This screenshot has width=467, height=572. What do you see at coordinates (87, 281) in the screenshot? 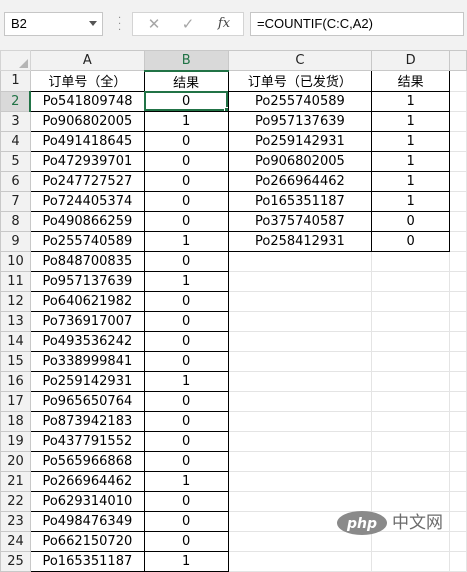
I see `cell-a11: Po957137639` at bounding box center [87, 281].